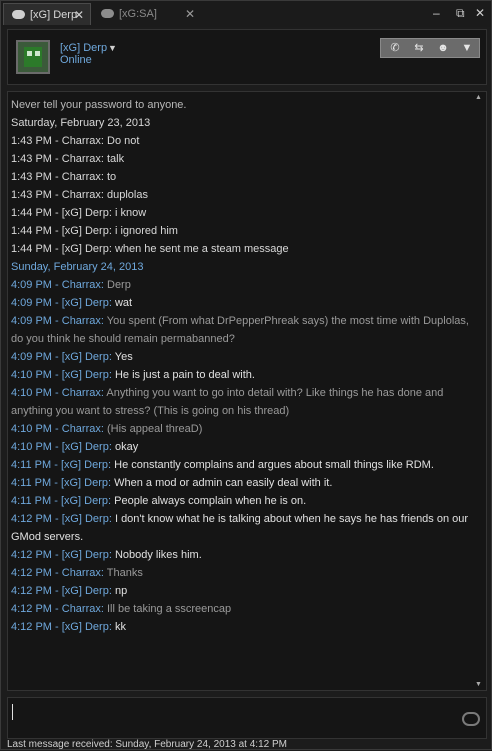 The image size is (492, 751). Describe the element at coordinates (443, 48) in the screenshot. I see `group-icon: ☻` at that location.